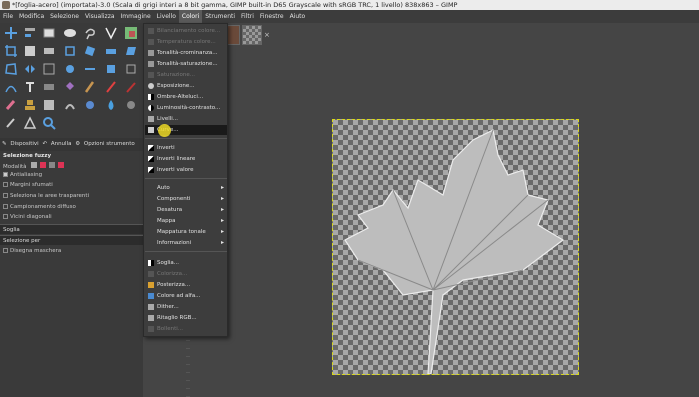 Image resolution: width=699 pixels, height=397 pixels. I want to click on pencil-icon, so click(111, 87).